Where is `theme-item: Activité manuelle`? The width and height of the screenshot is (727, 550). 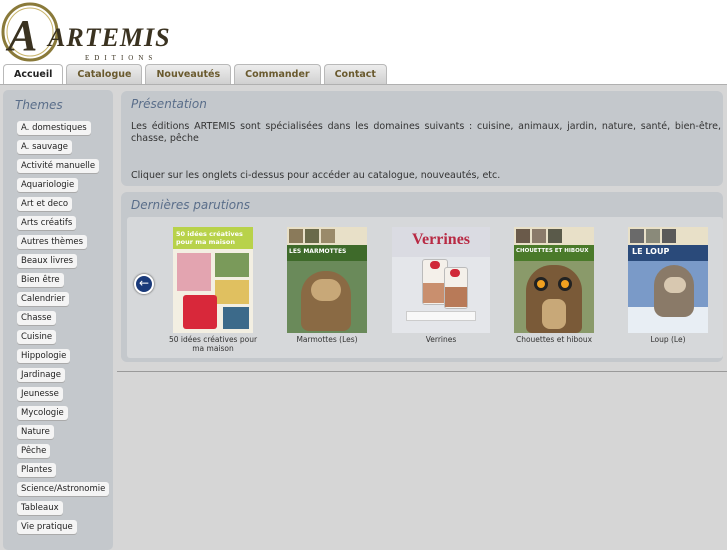 theme-item: Activité manuelle is located at coordinates (58, 166).